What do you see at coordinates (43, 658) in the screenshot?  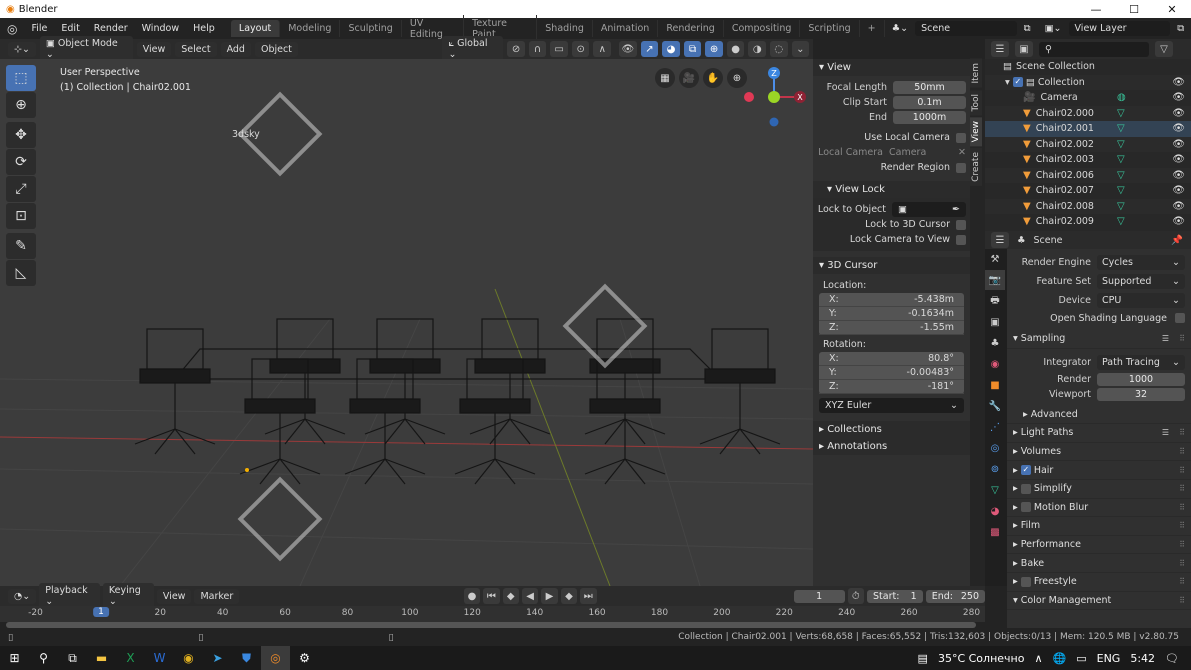 I see `search-icon: ⚲` at bounding box center [43, 658].